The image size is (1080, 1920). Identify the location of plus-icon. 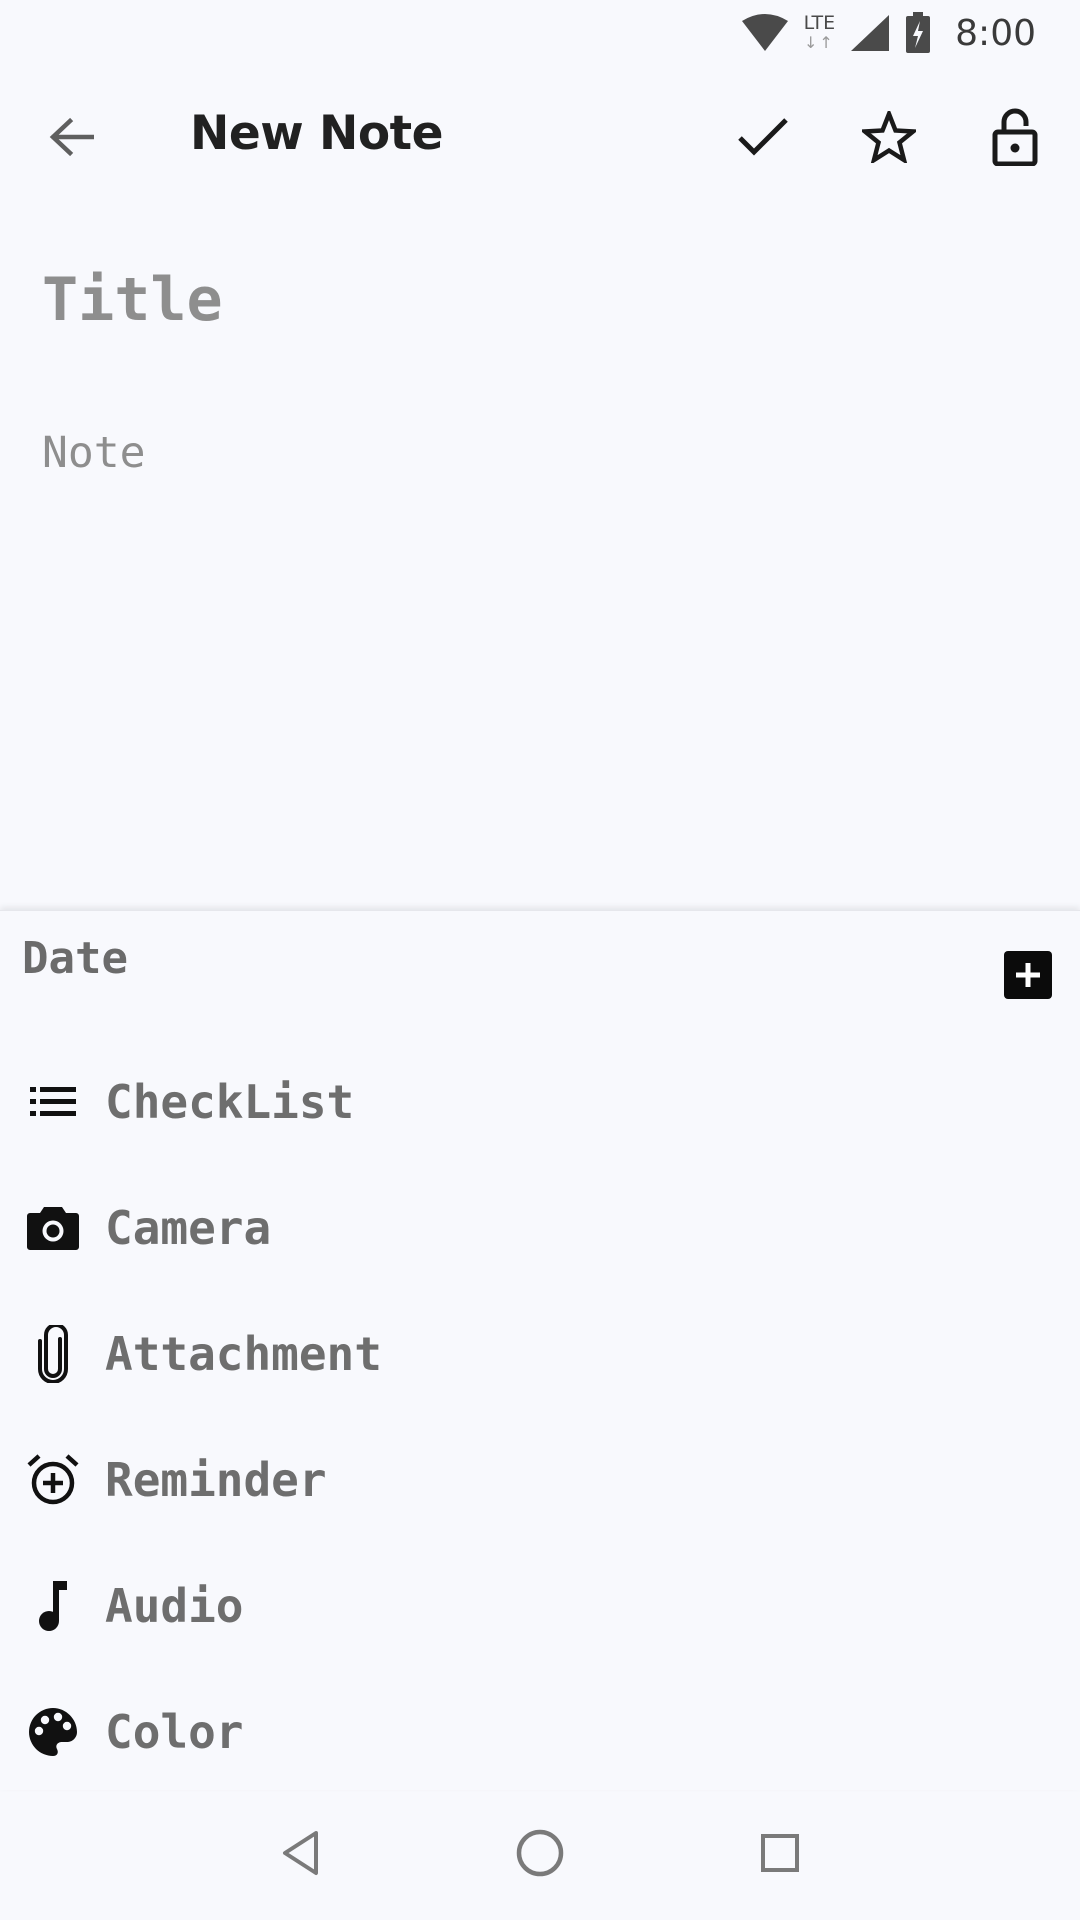
(1028, 975).